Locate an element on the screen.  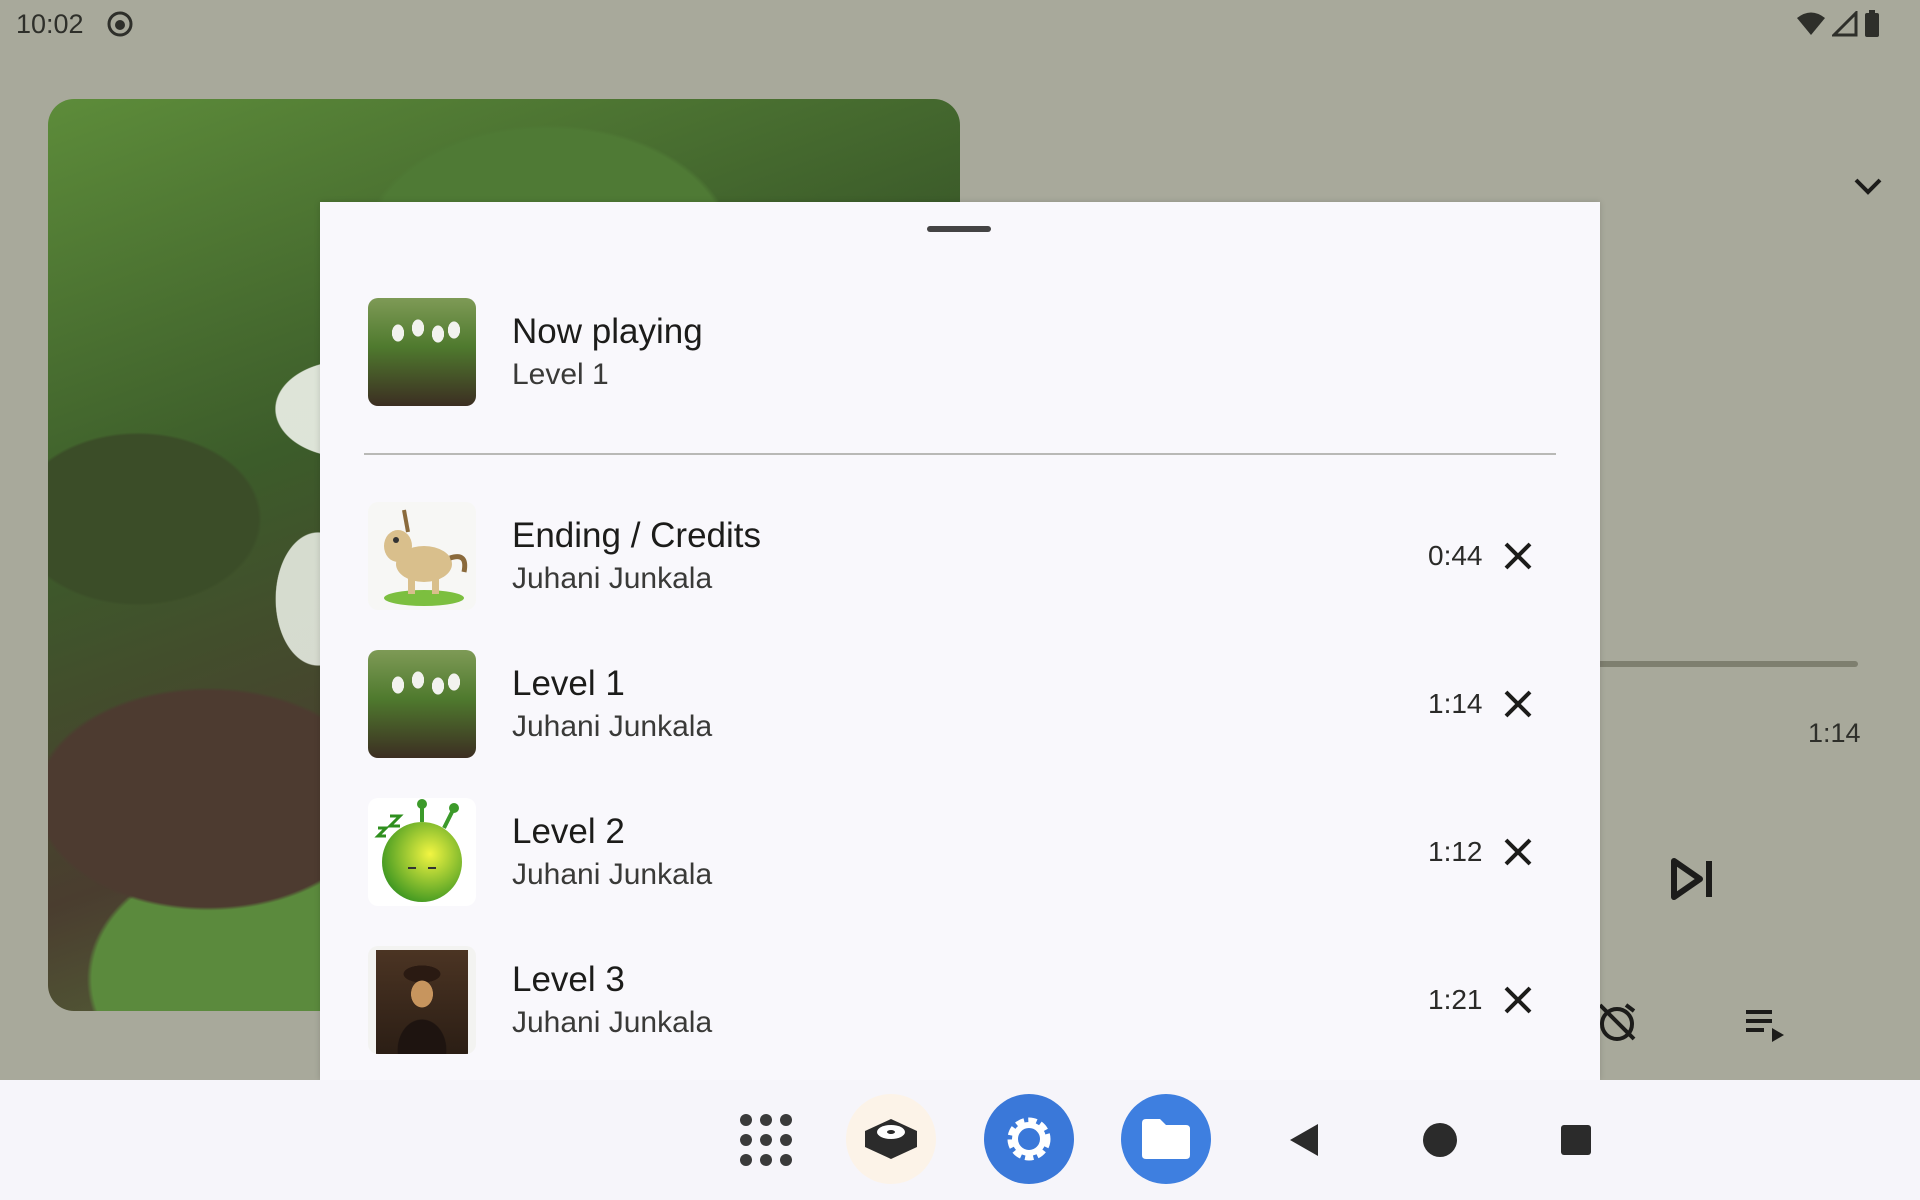
drag-handle is located at coordinates (959, 229).